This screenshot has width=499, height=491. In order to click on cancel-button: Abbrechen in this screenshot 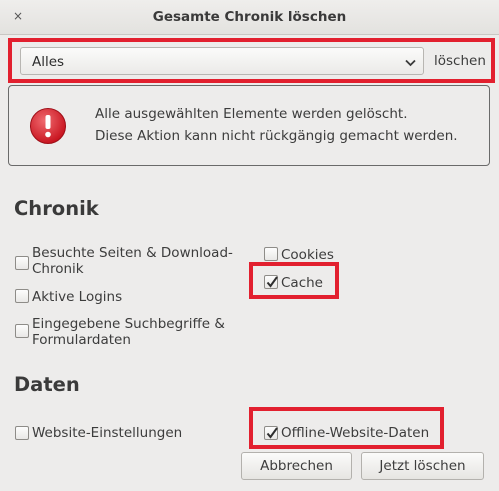, I will do `click(296, 466)`.